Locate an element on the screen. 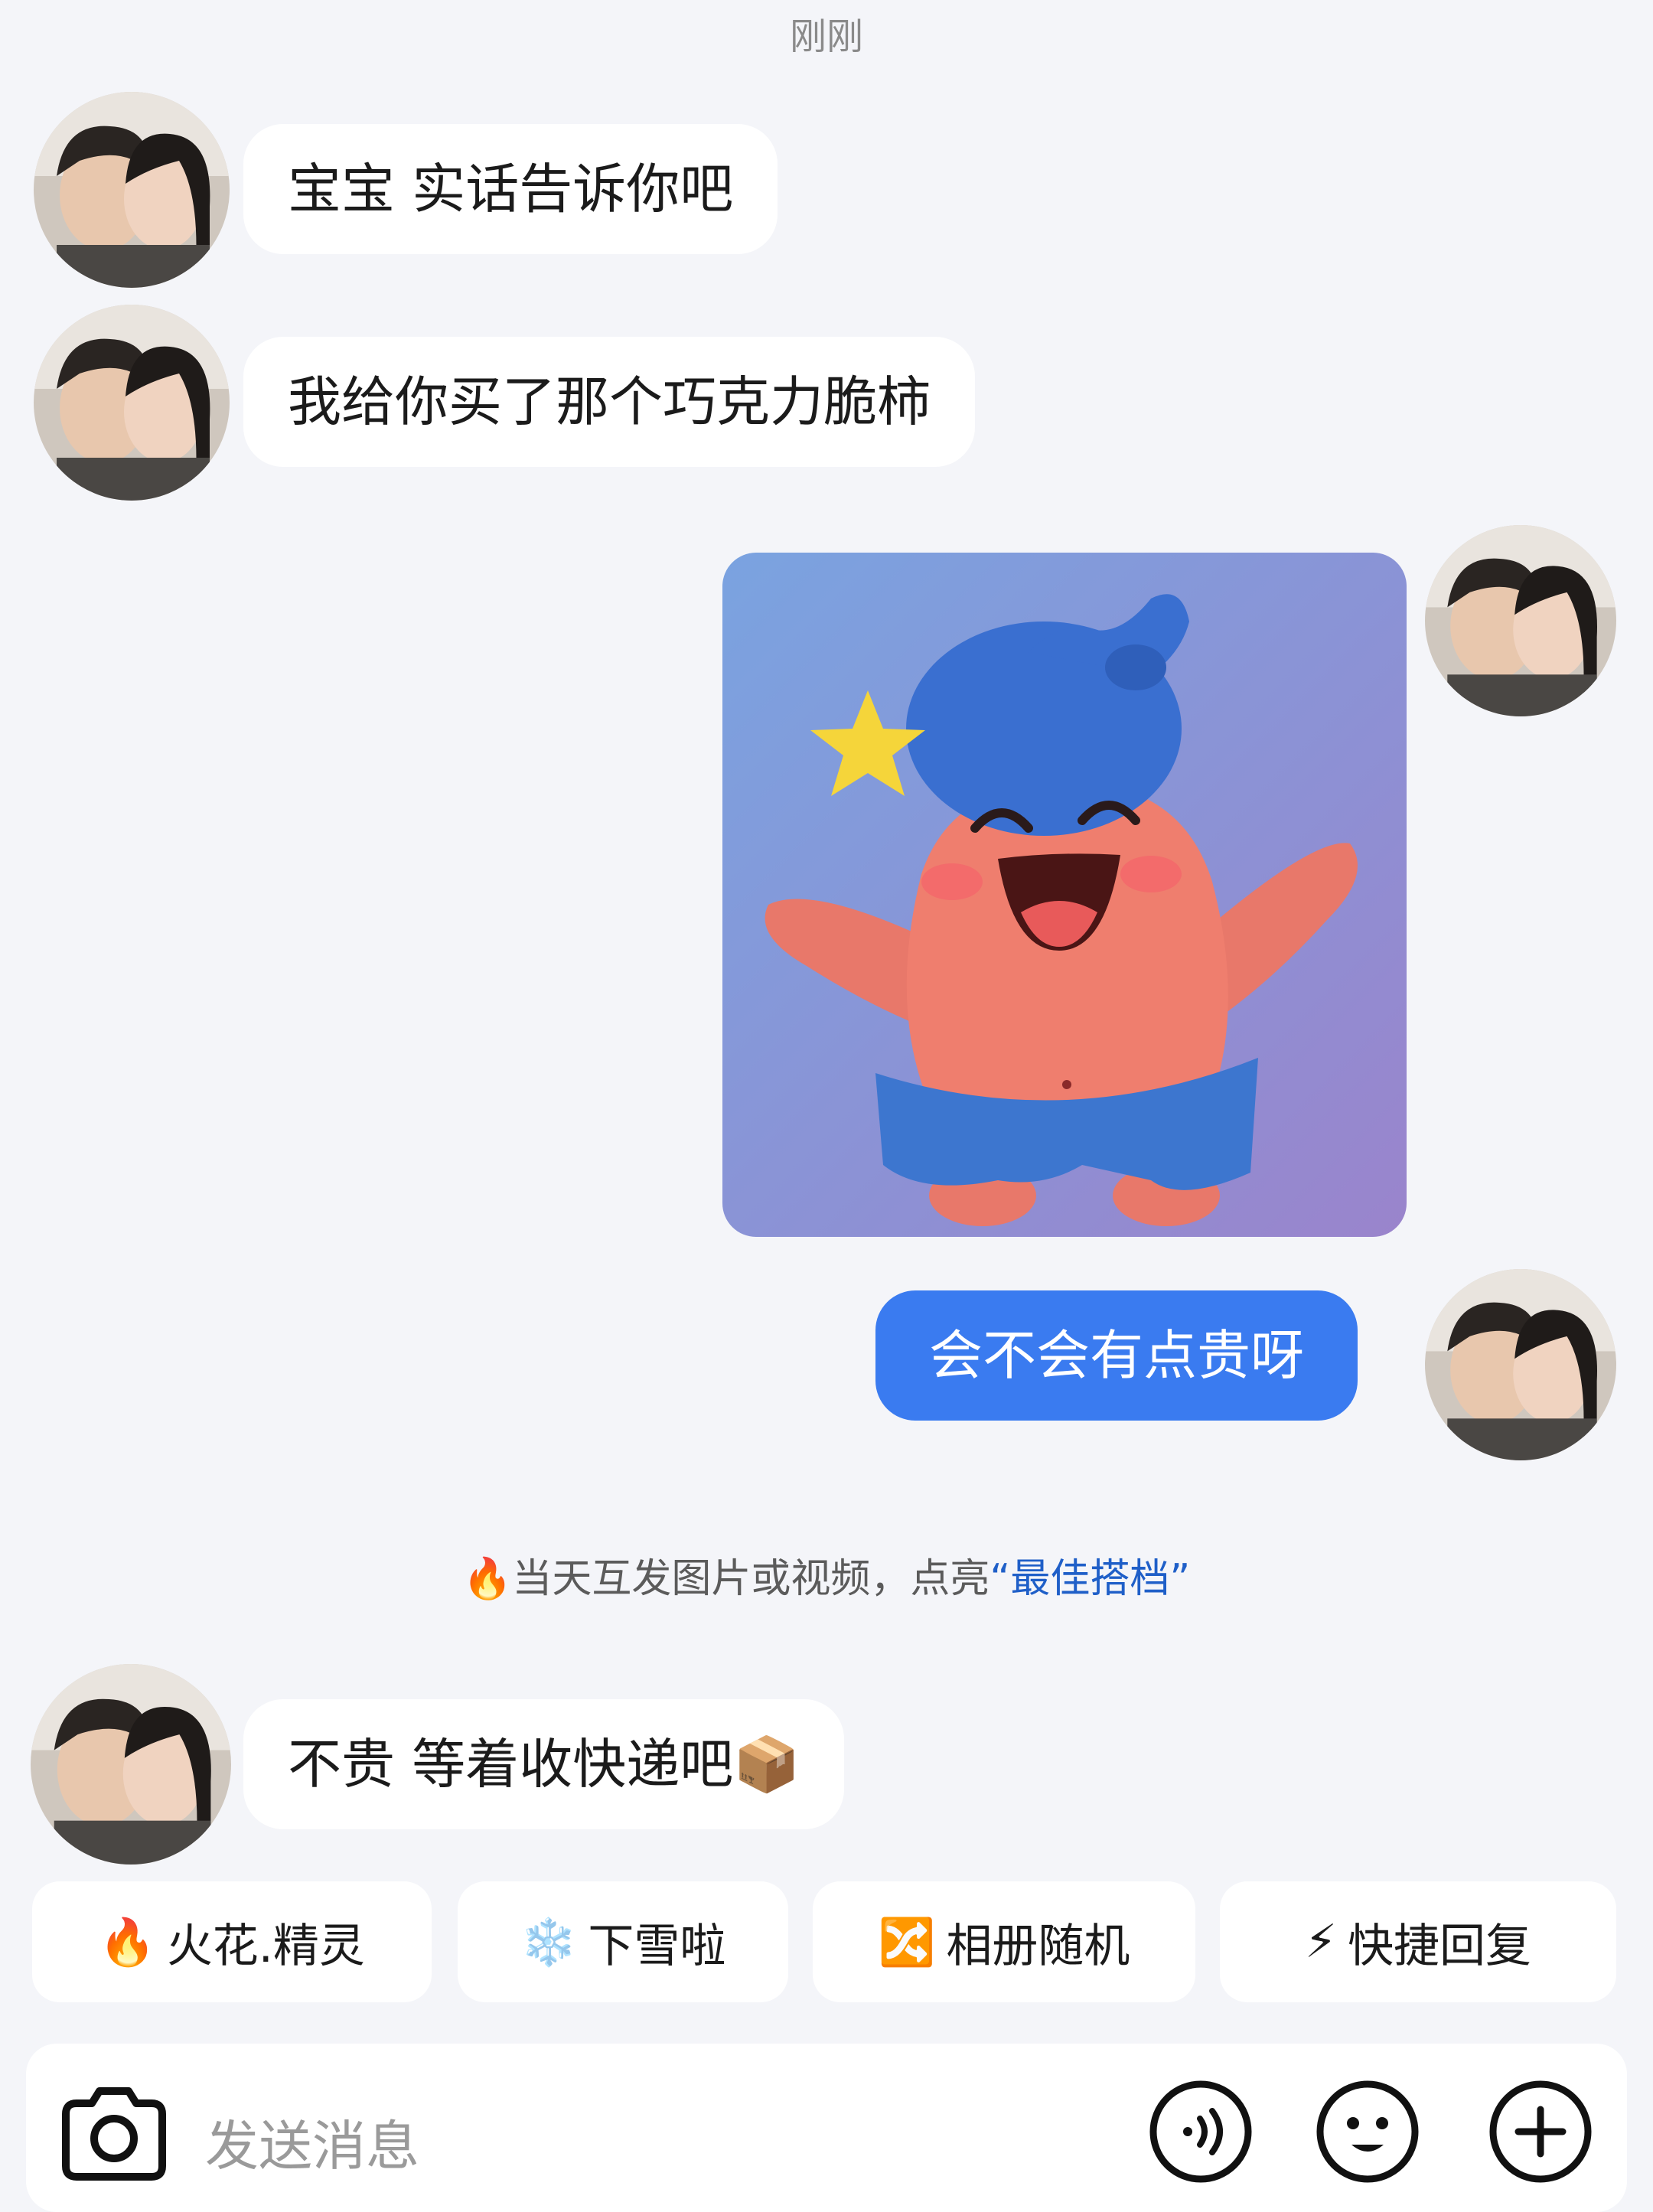 This screenshot has width=1653, height=2212. message-bubble: 我给你买了那个巧克力脆柿 is located at coordinates (609, 402).